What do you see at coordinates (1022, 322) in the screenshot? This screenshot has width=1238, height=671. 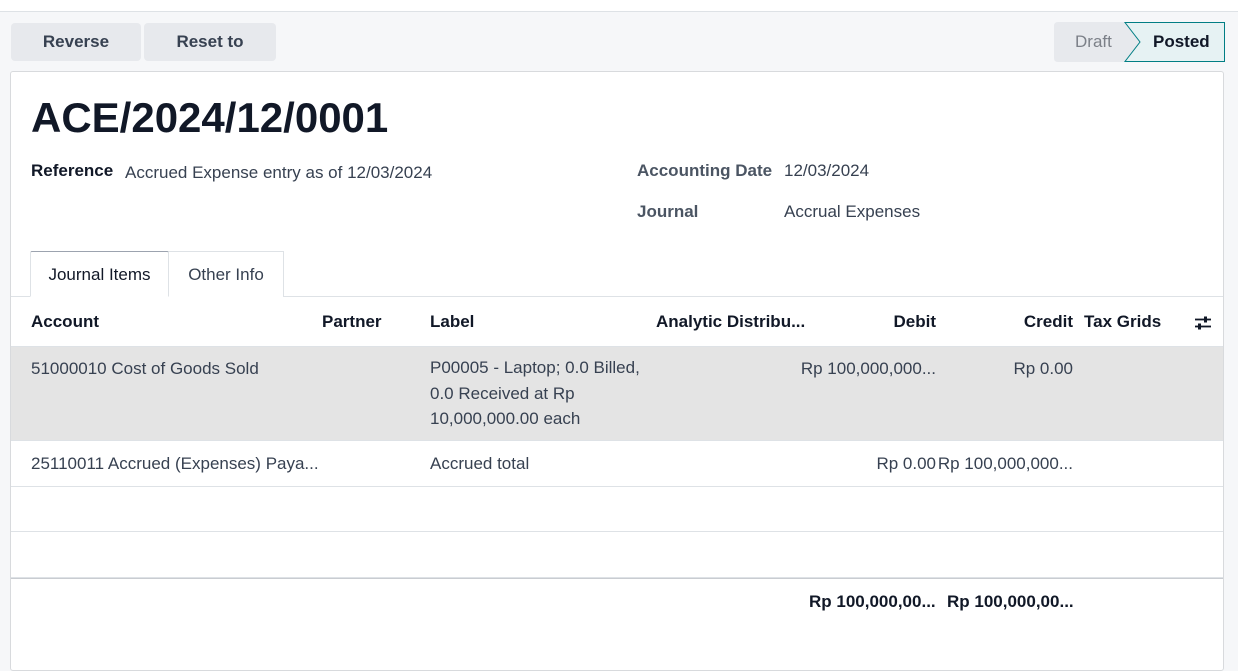 I see `column-header-credit: Credit` at bounding box center [1022, 322].